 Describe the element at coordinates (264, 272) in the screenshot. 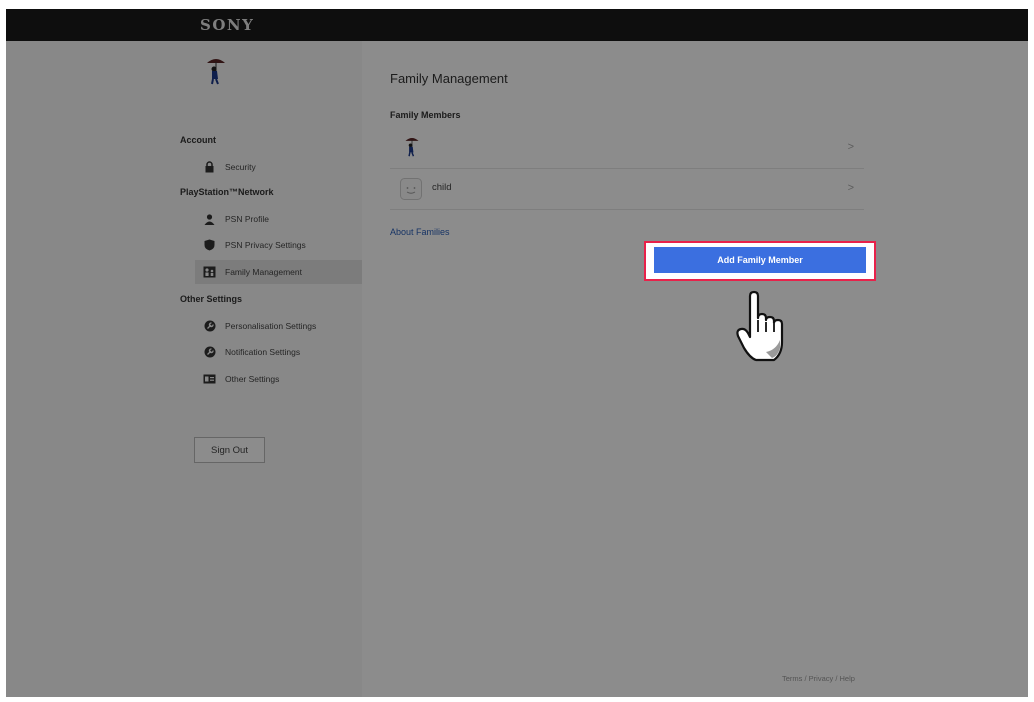

I see `sidebar-item-label: Family Management` at that location.